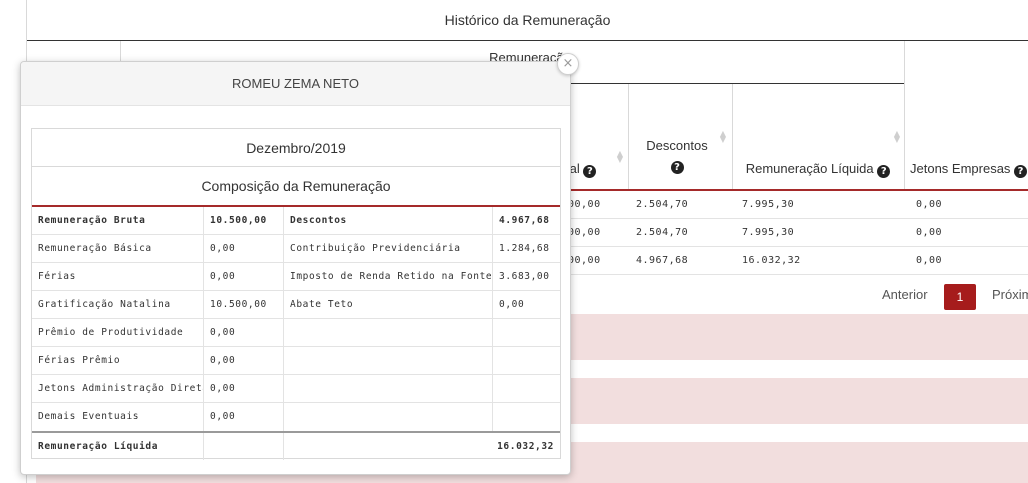 The image size is (1028, 483). Describe the element at coordinates (568, 64) in the screenshot. I see `close-icon: ×` at that location.